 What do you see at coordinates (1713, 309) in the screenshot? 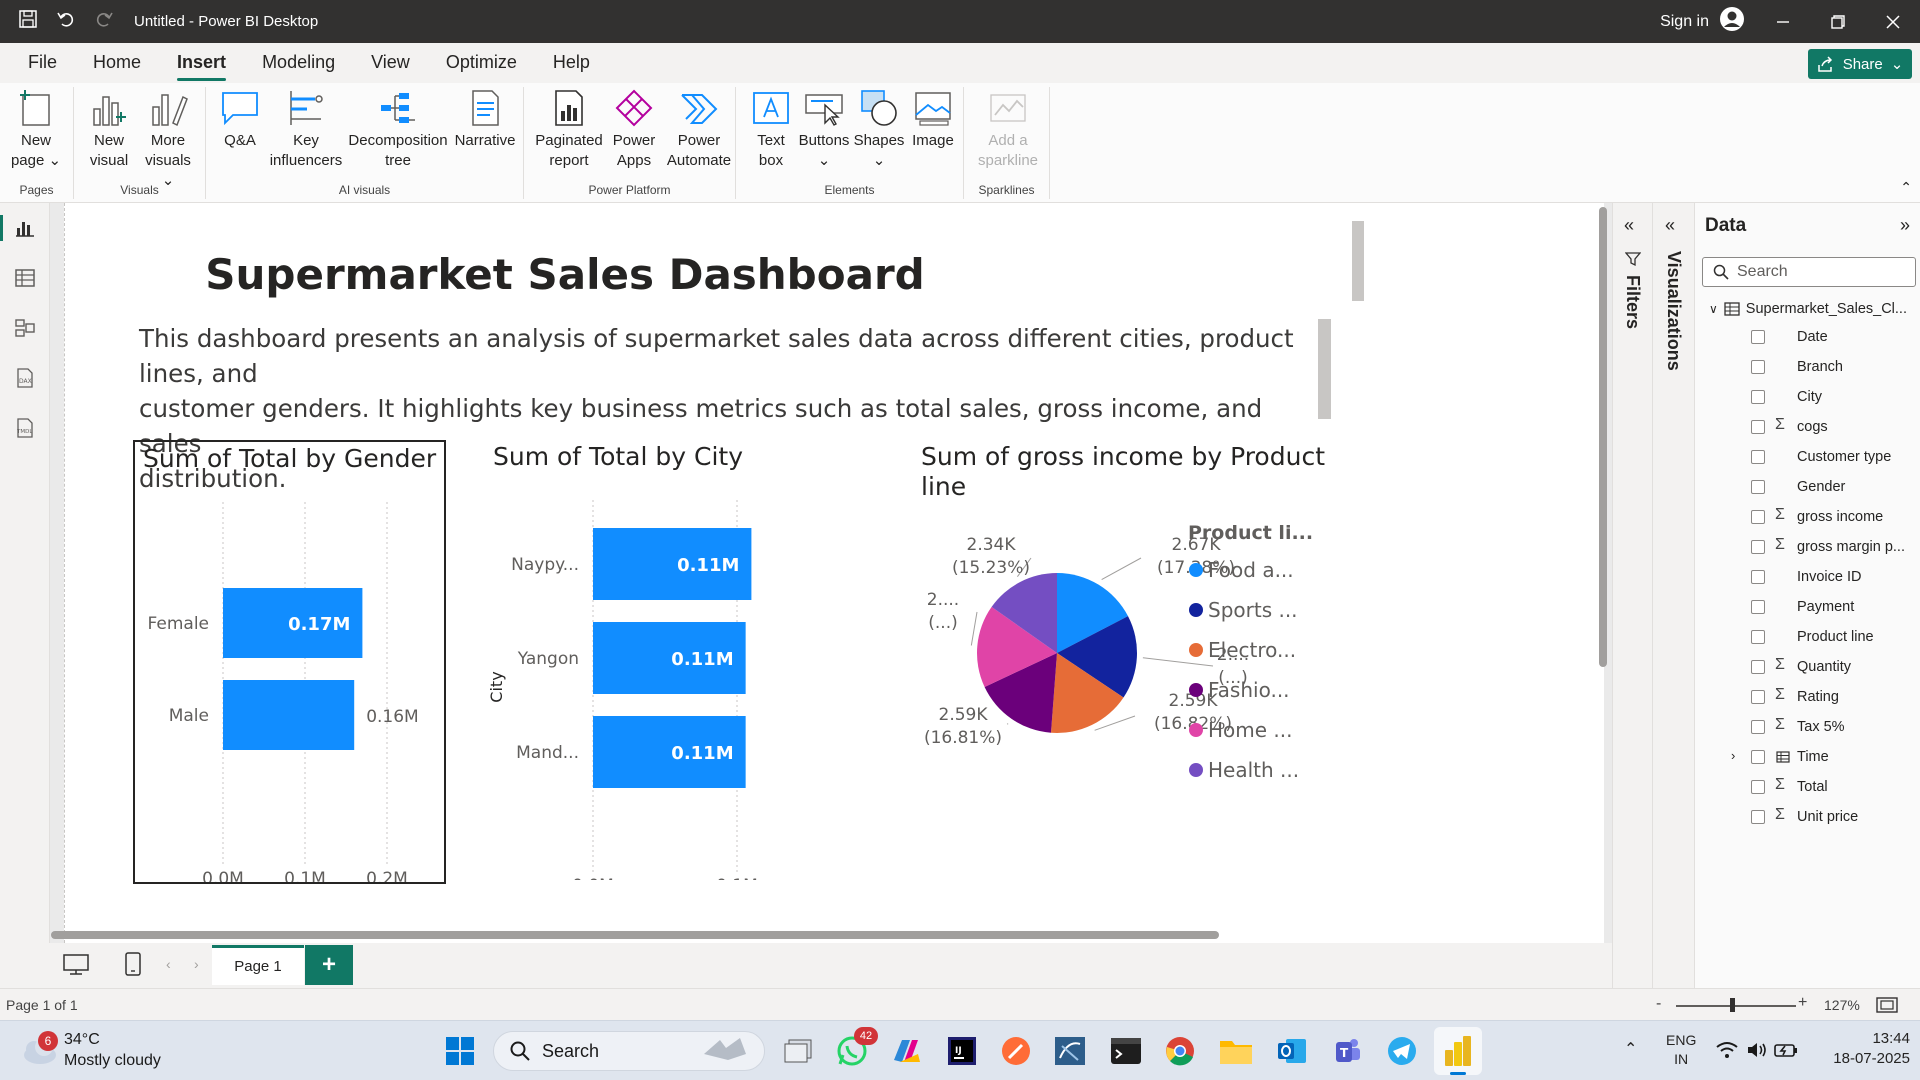
I see `chevron-down-icon: ∨` at bounding box center [1713, 309].